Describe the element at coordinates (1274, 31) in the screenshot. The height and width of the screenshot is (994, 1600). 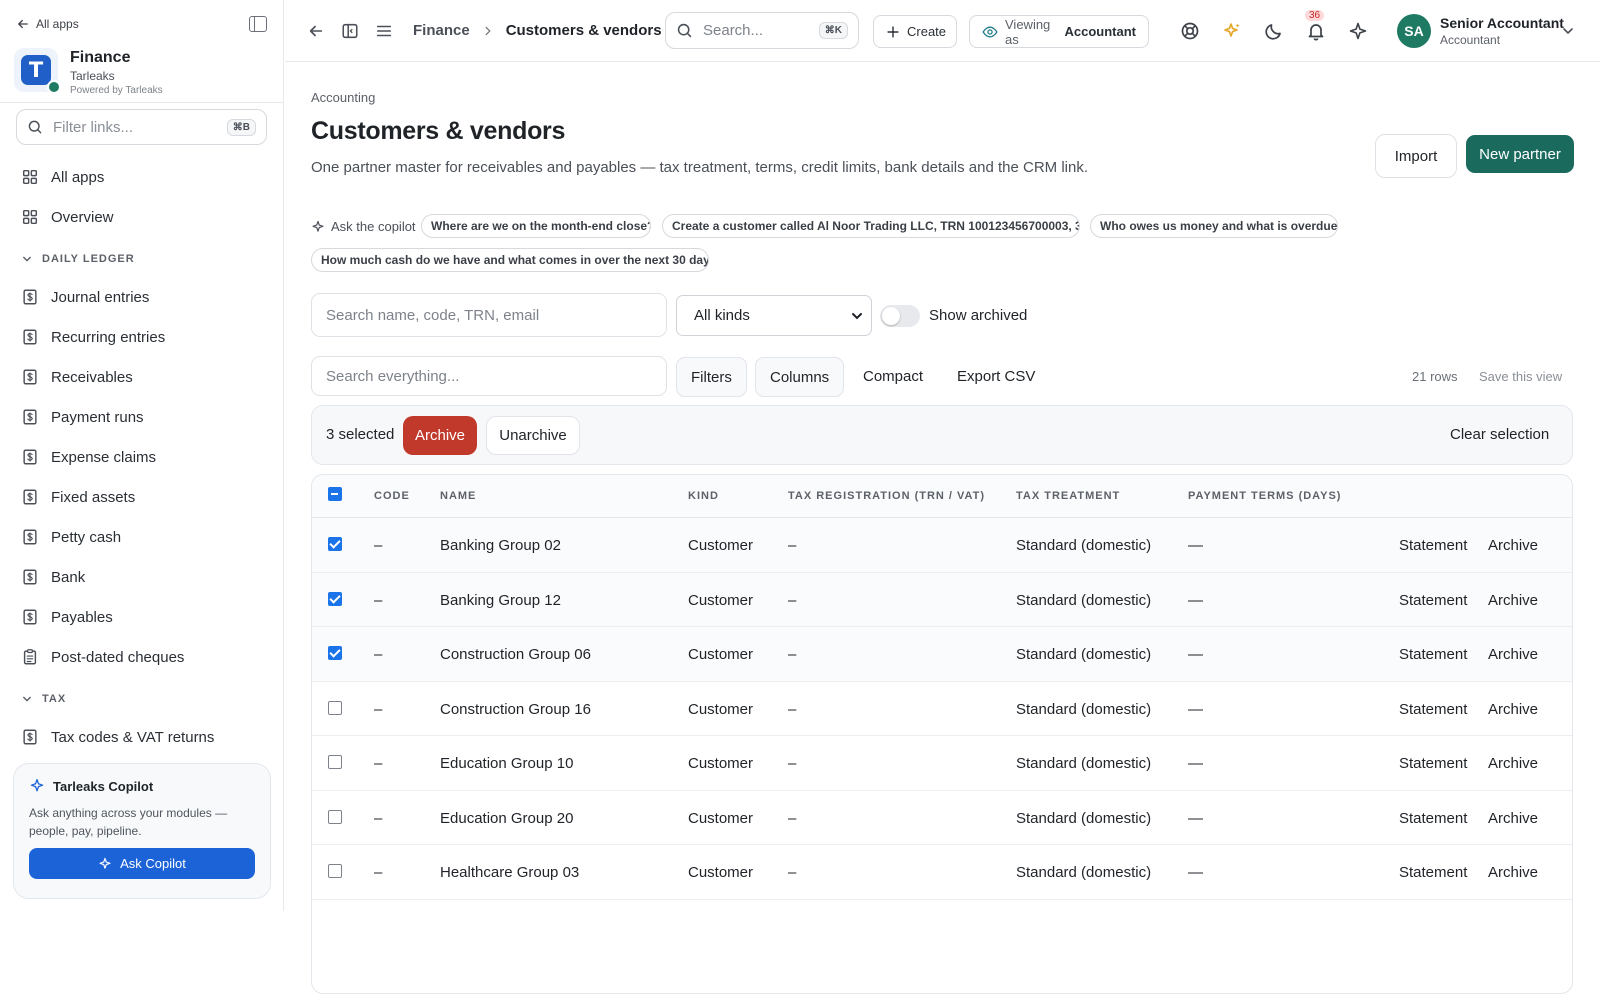
I see `moon-icon` at that location.